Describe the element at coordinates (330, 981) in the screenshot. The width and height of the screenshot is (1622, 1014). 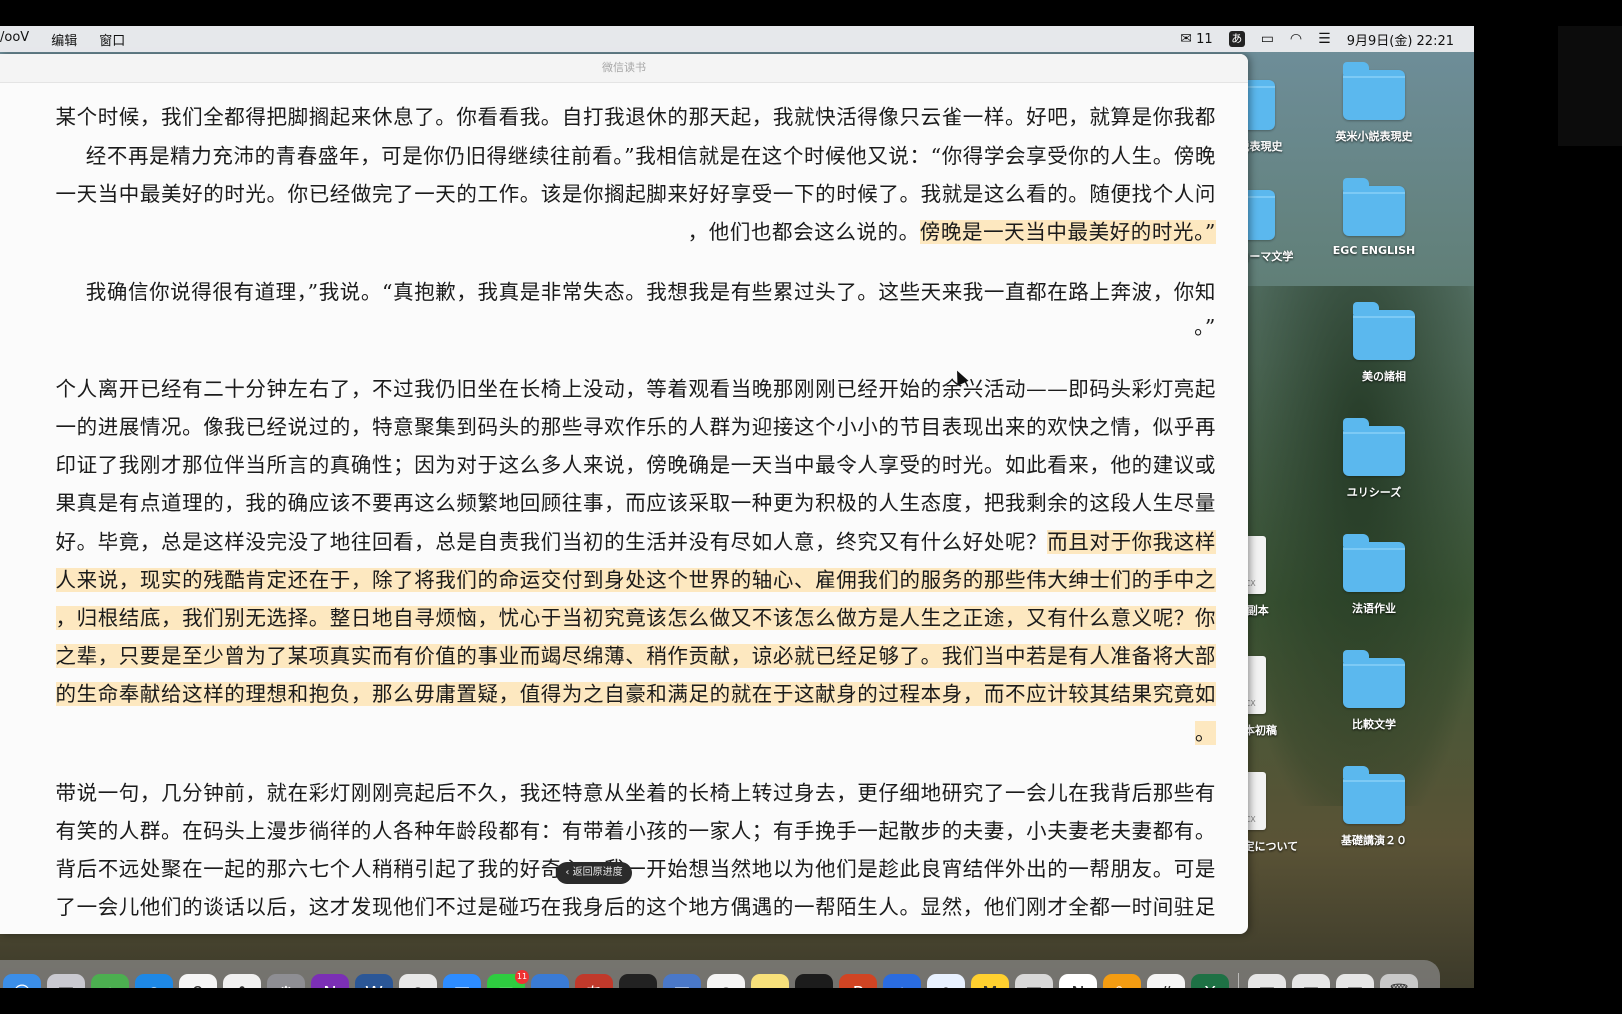
I see `onenote-icon: N` at that location.